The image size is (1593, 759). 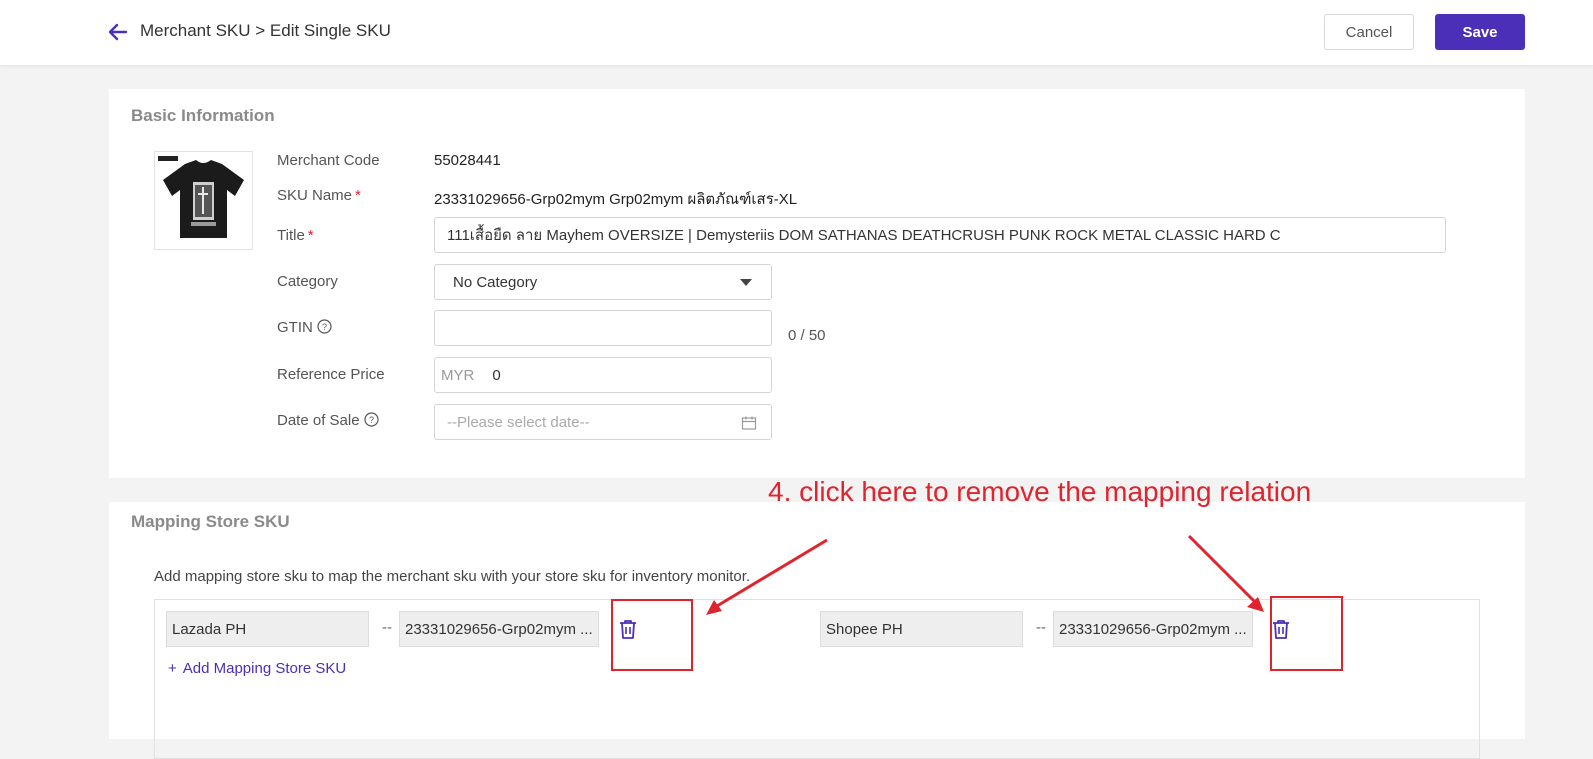 I want to click on add-mapping-store-sku-link: + Add Mapping Store SKU, so click(x=257, y=668).